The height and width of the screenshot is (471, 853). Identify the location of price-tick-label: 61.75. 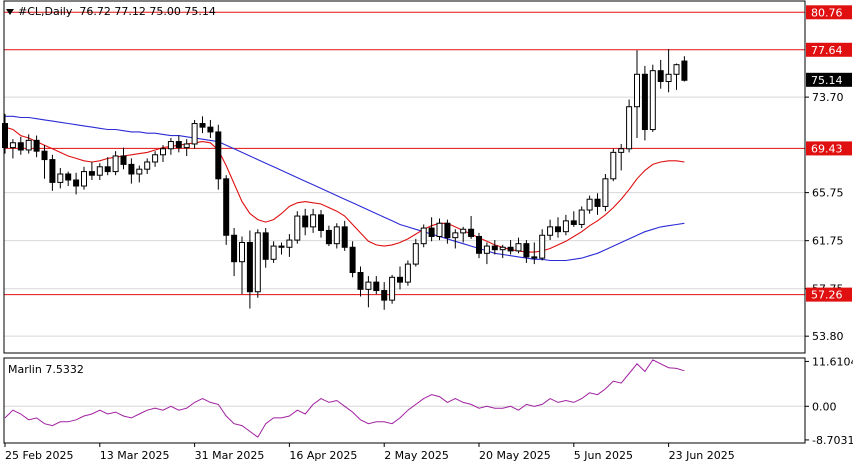
(828, 241).